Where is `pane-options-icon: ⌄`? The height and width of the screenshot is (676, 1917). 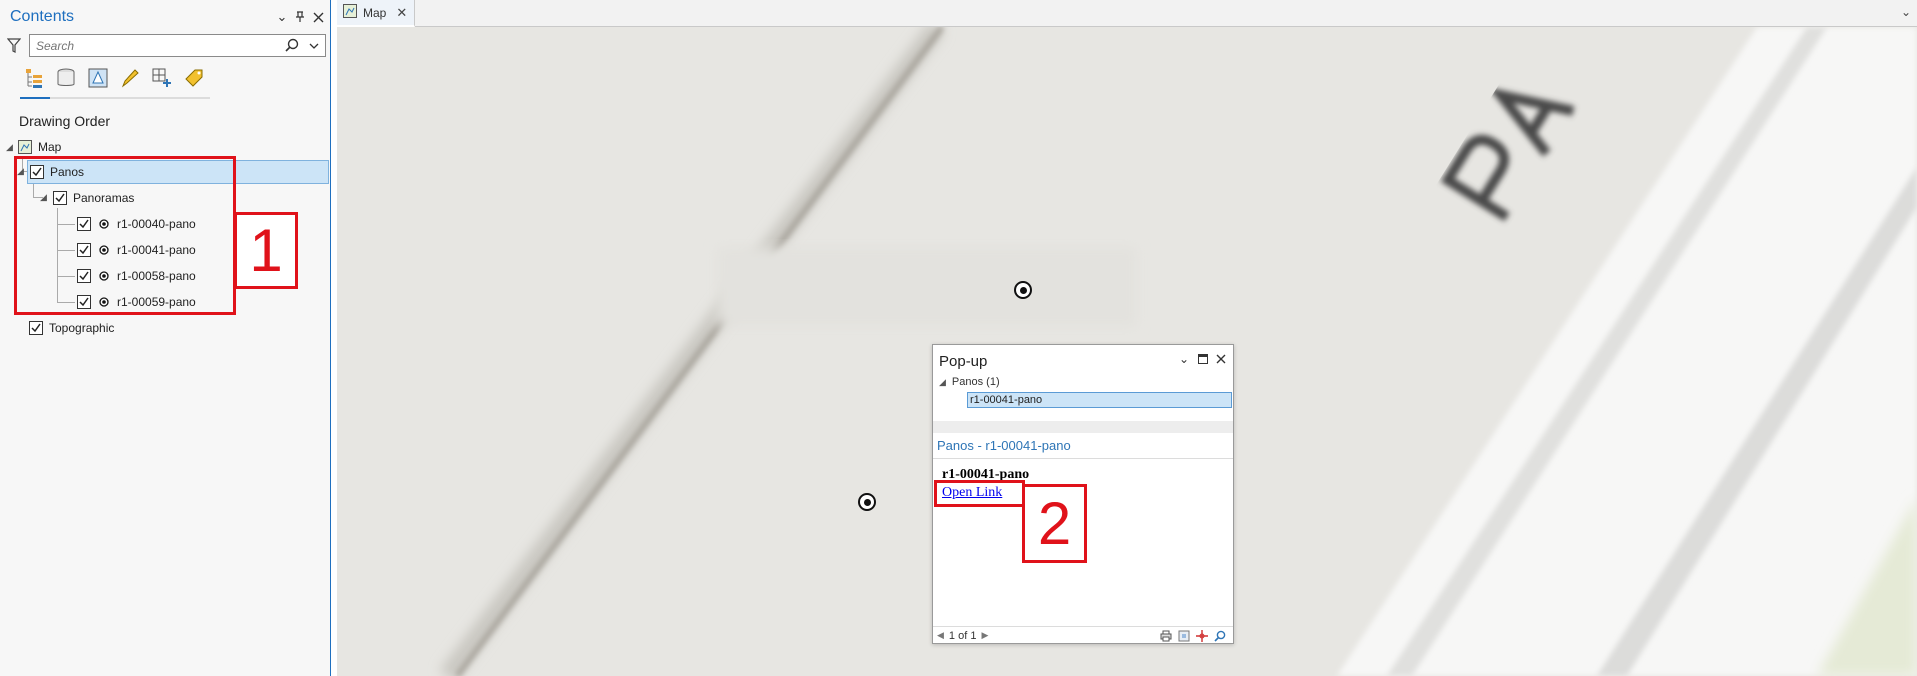 pane-options-icon: ⌄ is located at coordinates (282, 17).